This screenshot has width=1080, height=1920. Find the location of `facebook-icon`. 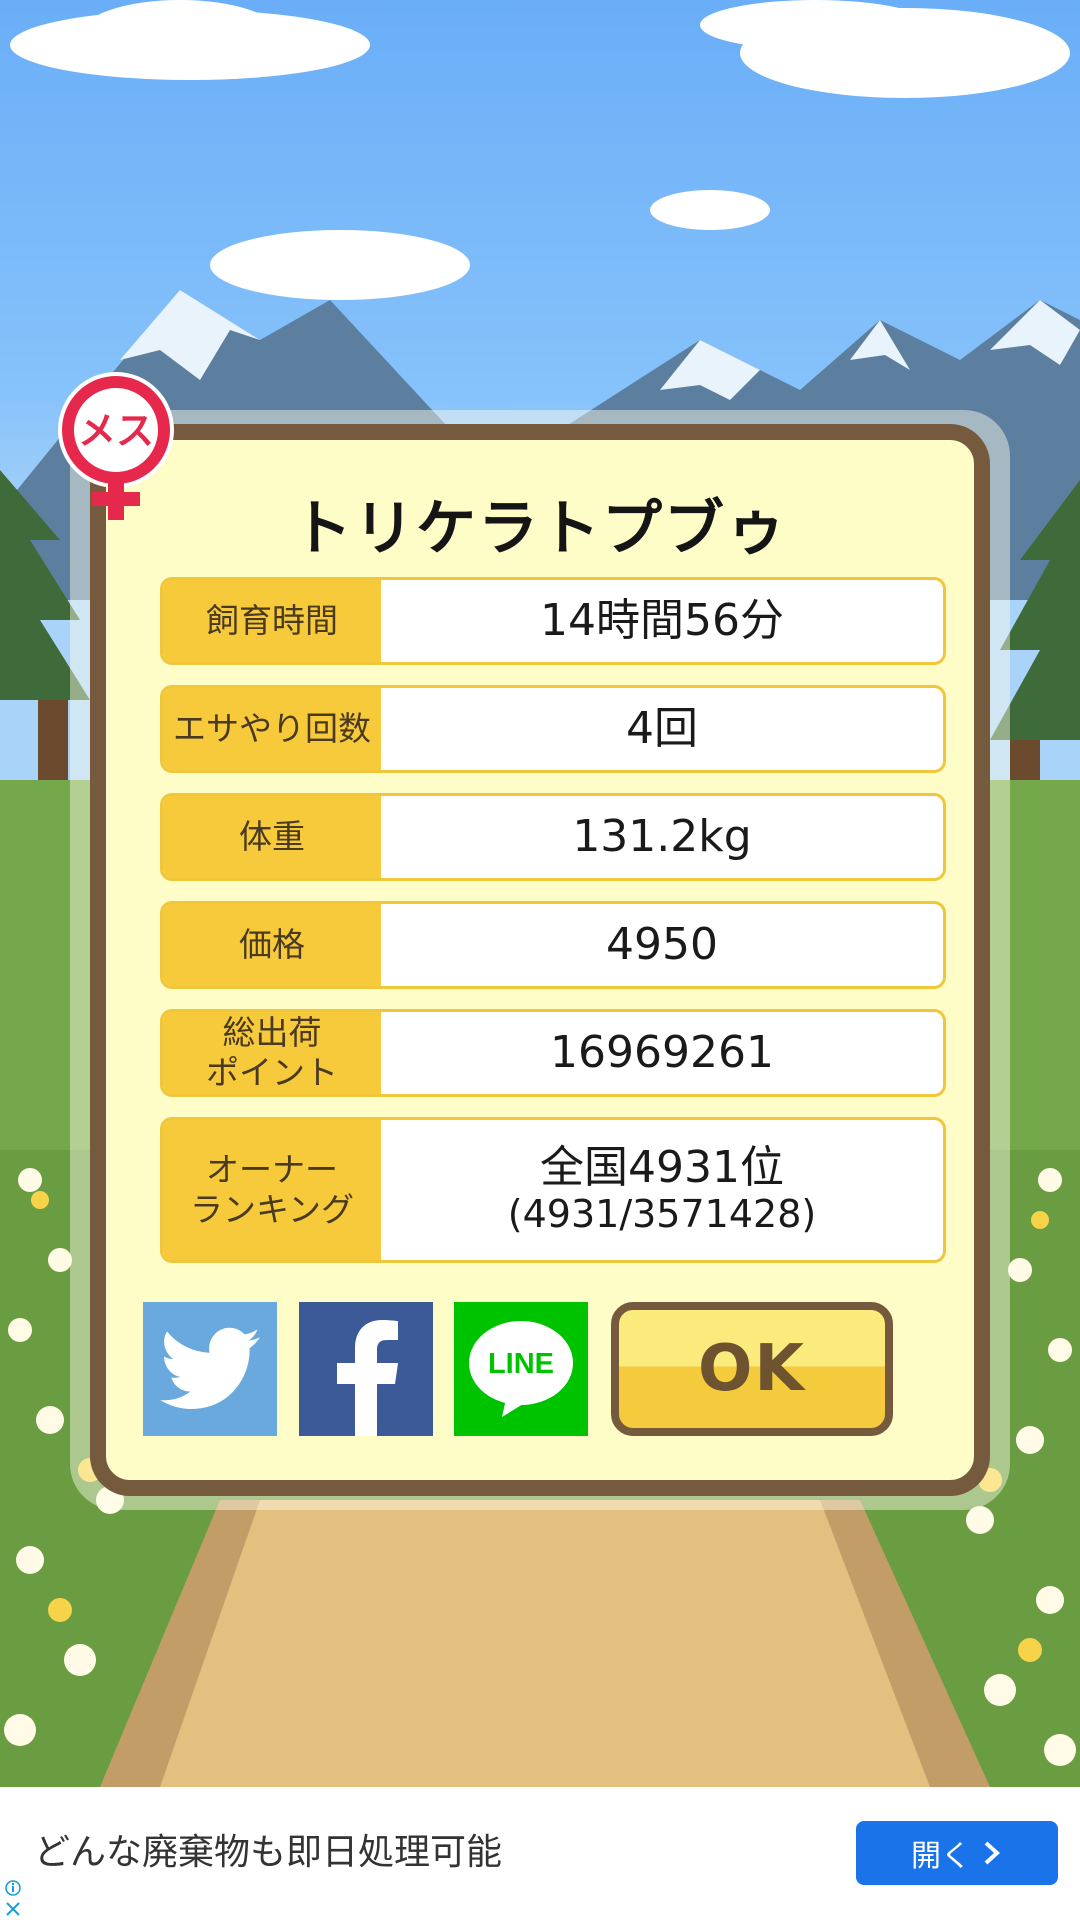

facebook-icon is located at coordinates (367, 1378).